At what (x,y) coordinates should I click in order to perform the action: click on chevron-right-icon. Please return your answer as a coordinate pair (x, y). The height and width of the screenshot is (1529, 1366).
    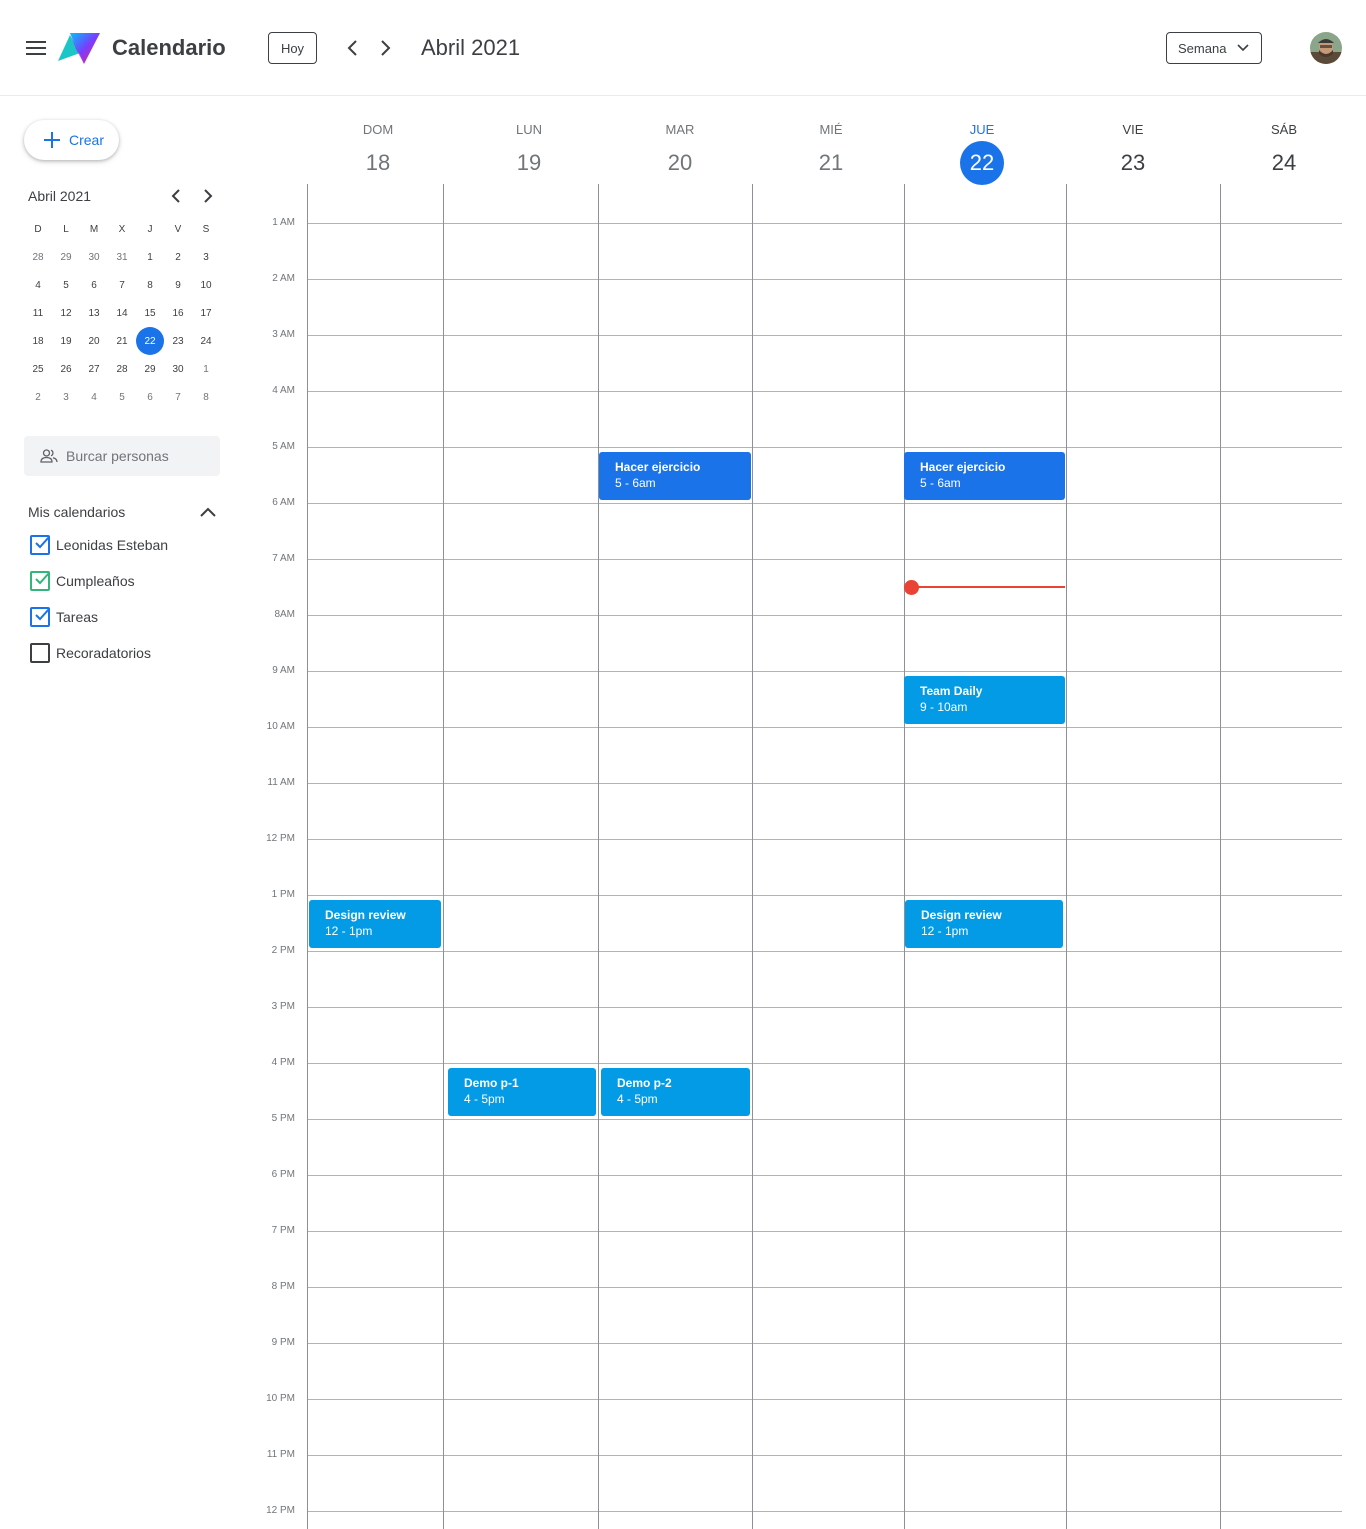
    Looking at the image, I should click on (385, 48).